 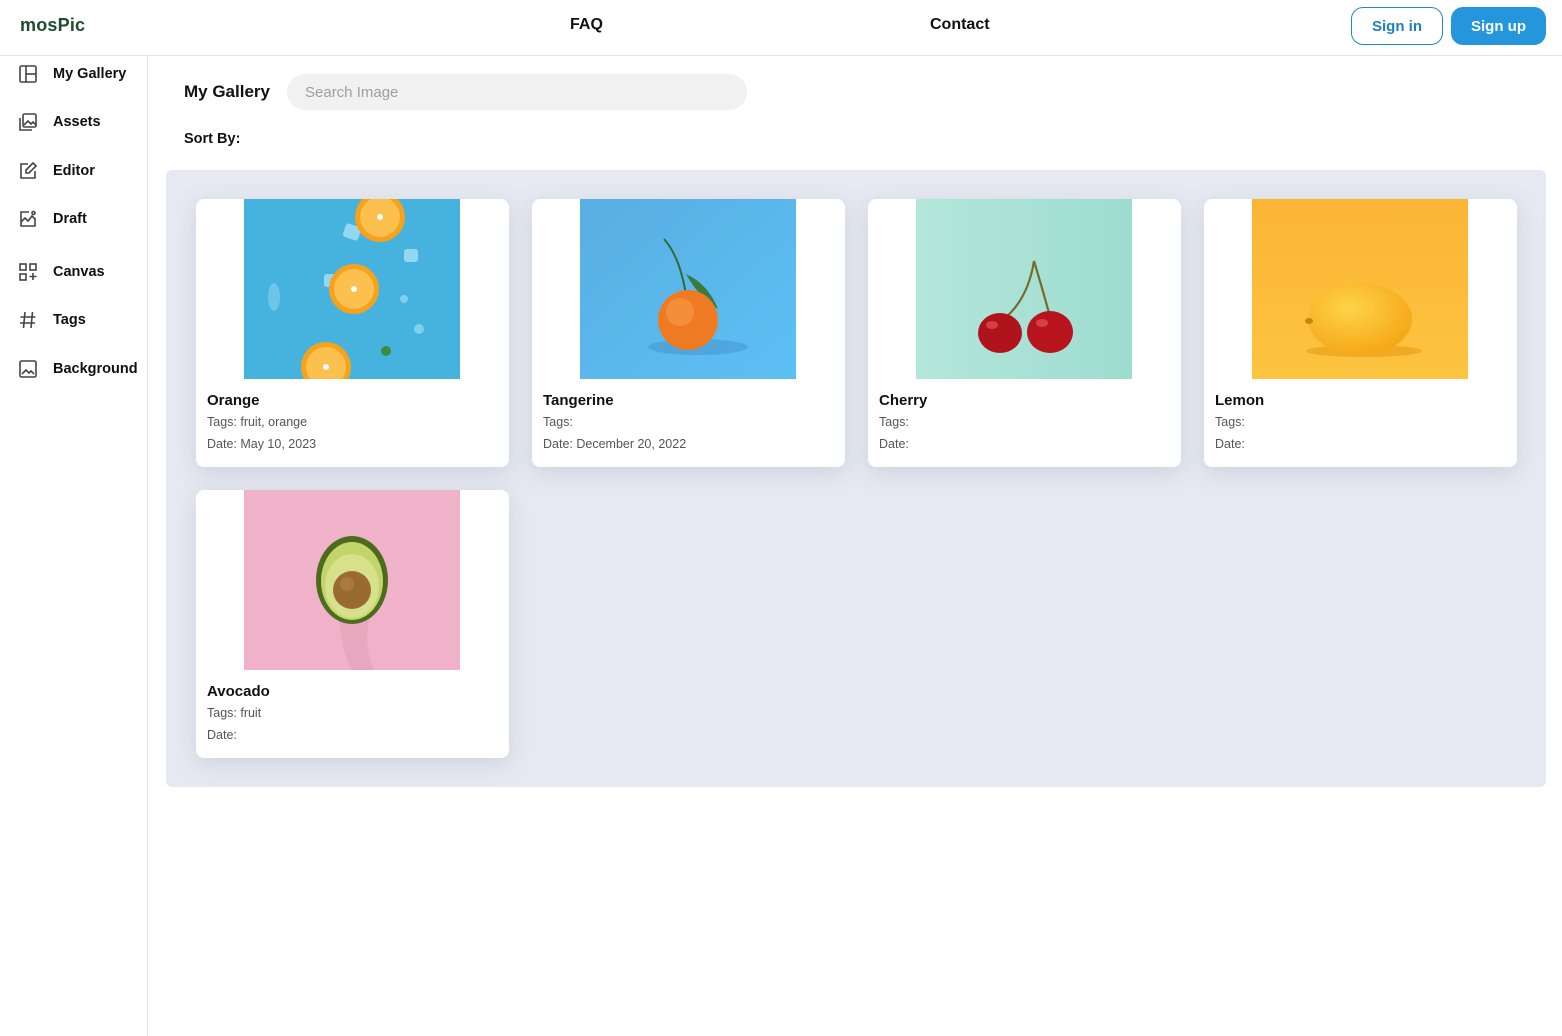 I want to click on sidebar-item-background: Background, so click(x=78, y=369).